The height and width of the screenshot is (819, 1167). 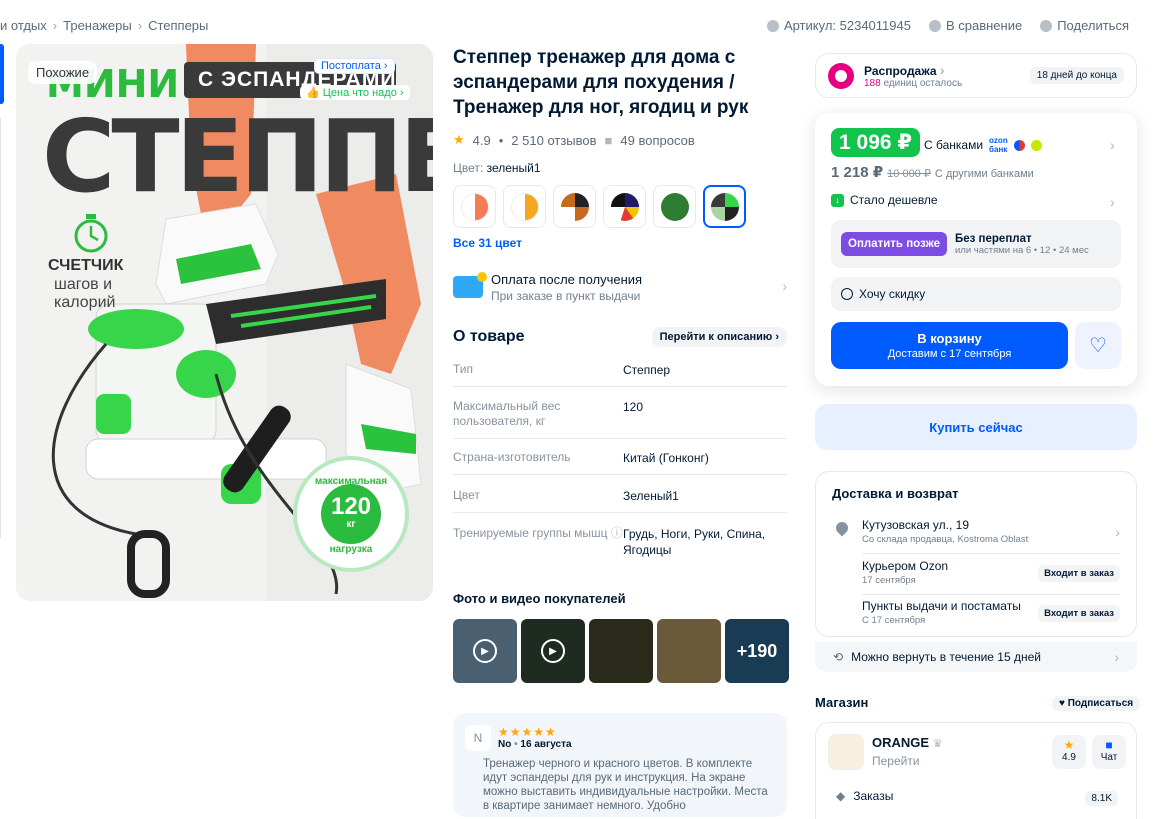 What do you see at coordinates (617, 533) in the screenshot?
I see `info-icon: ⓘ` at bounding box center [617, 533].